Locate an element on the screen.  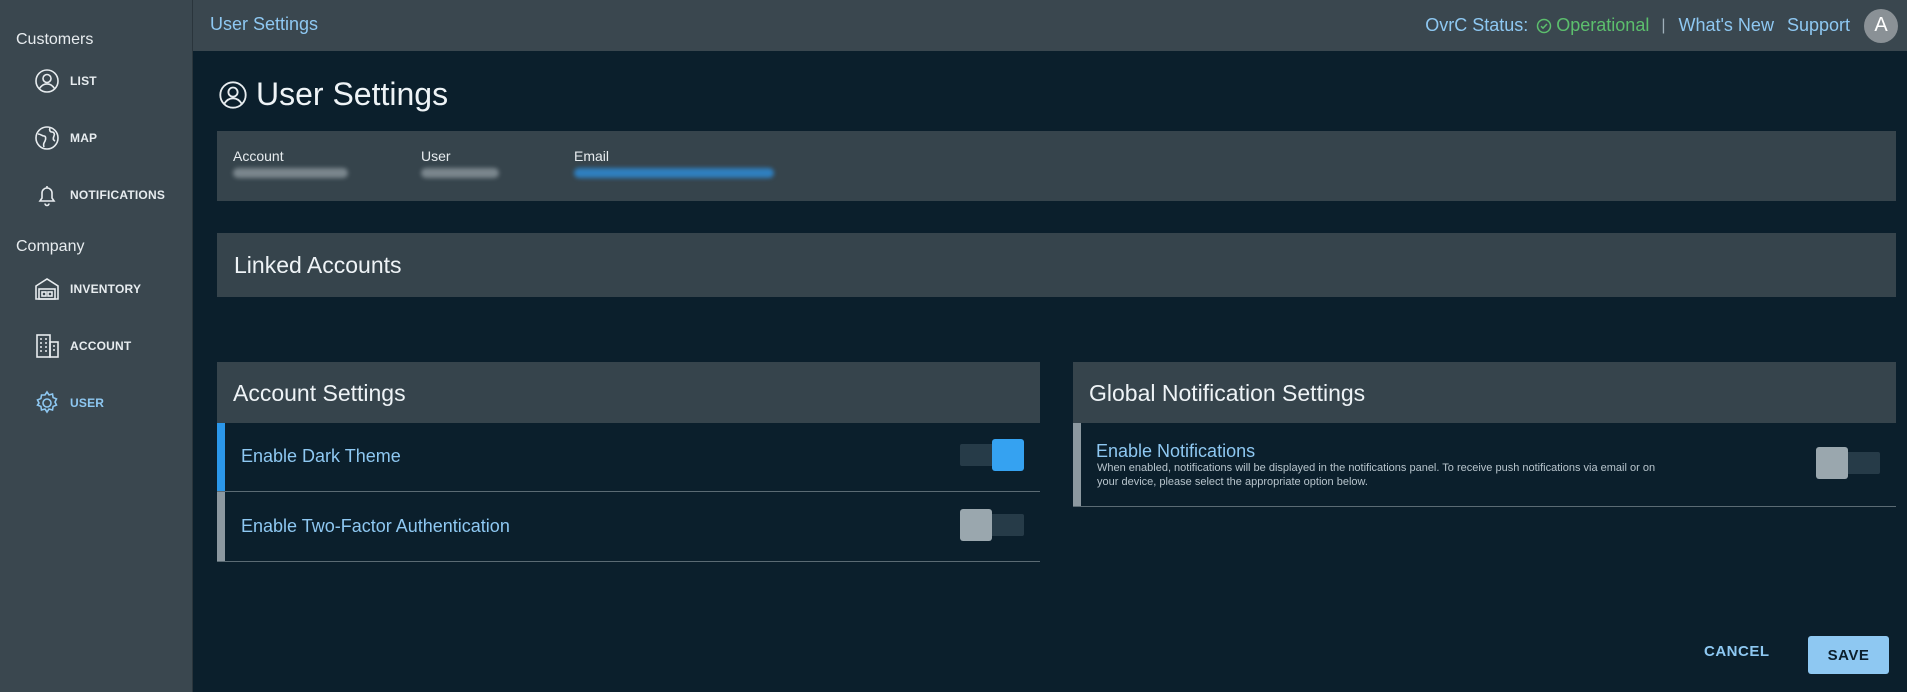
sidebar-item-inventory: INVENTORY is located at coordinates (87, 289).